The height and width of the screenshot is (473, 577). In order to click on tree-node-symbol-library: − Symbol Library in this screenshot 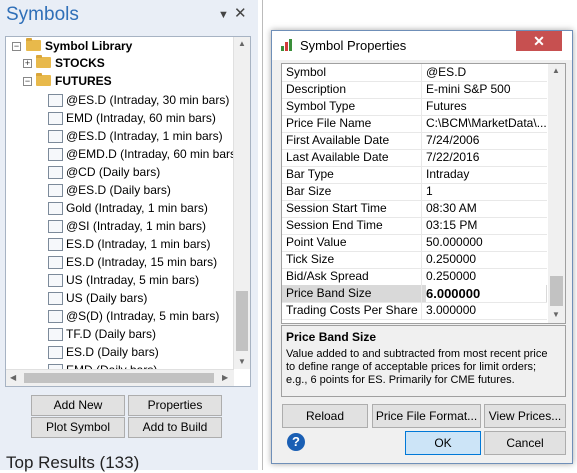, I will do `click(120, 46)`.